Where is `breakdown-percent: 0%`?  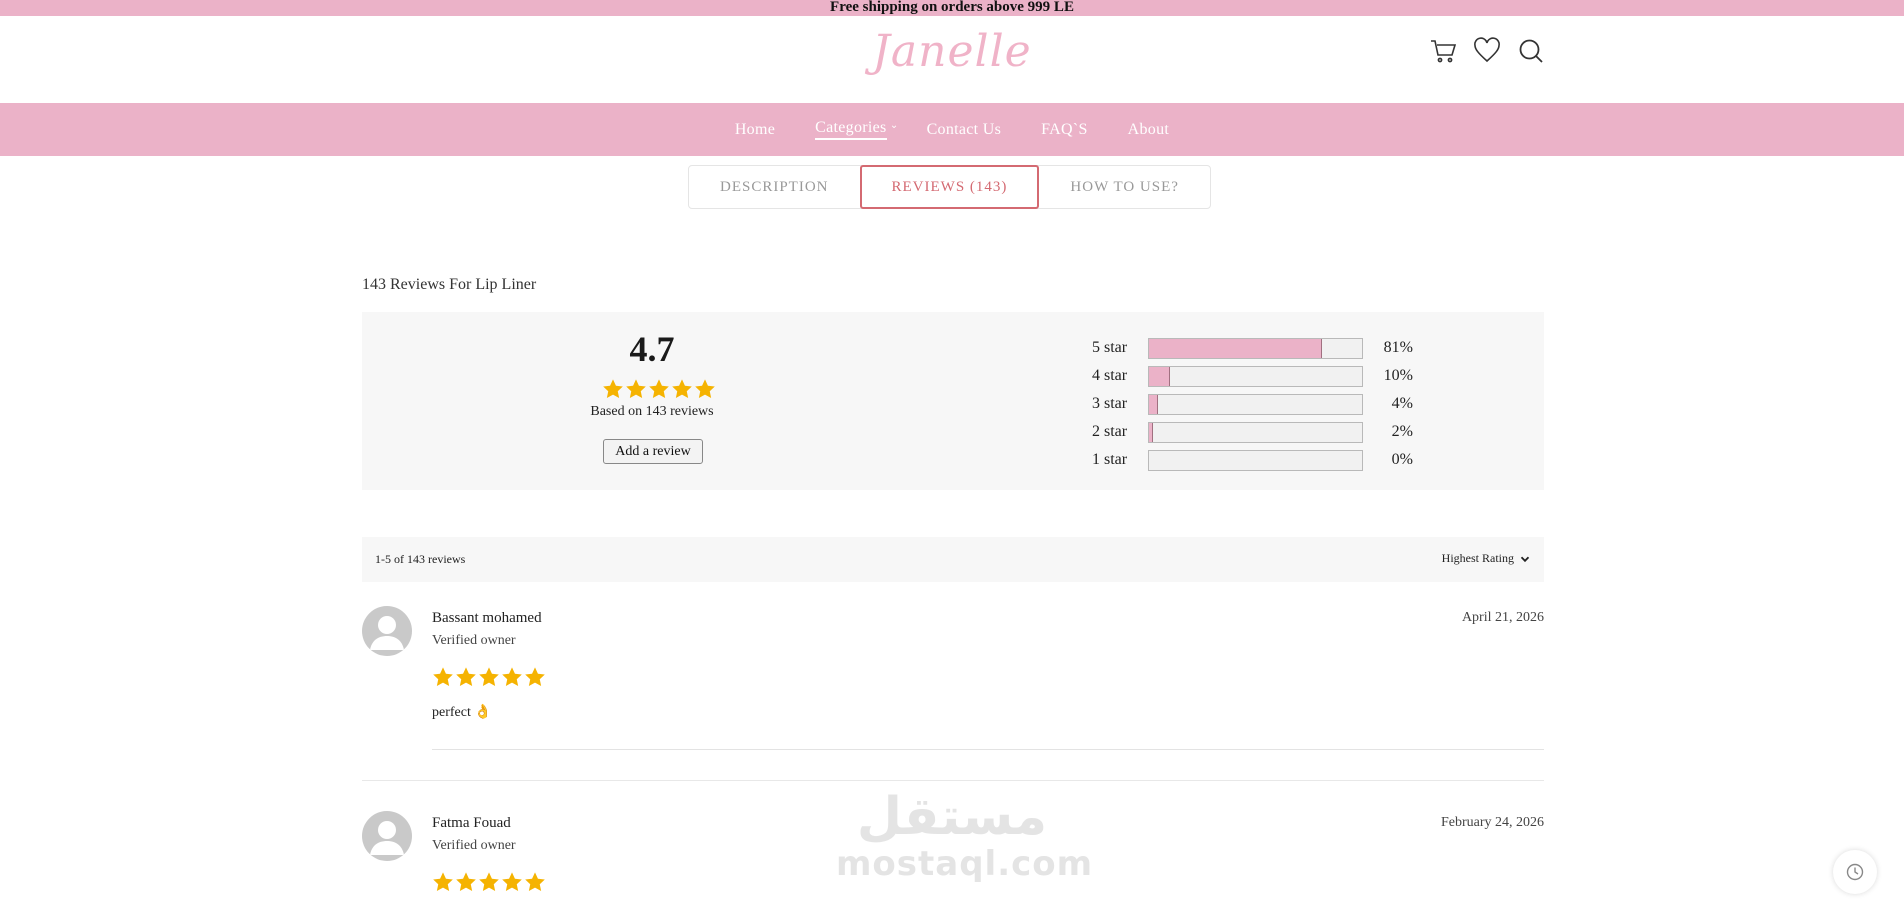
breakdown-percent: 0% is located at coordinates (1402, 459).